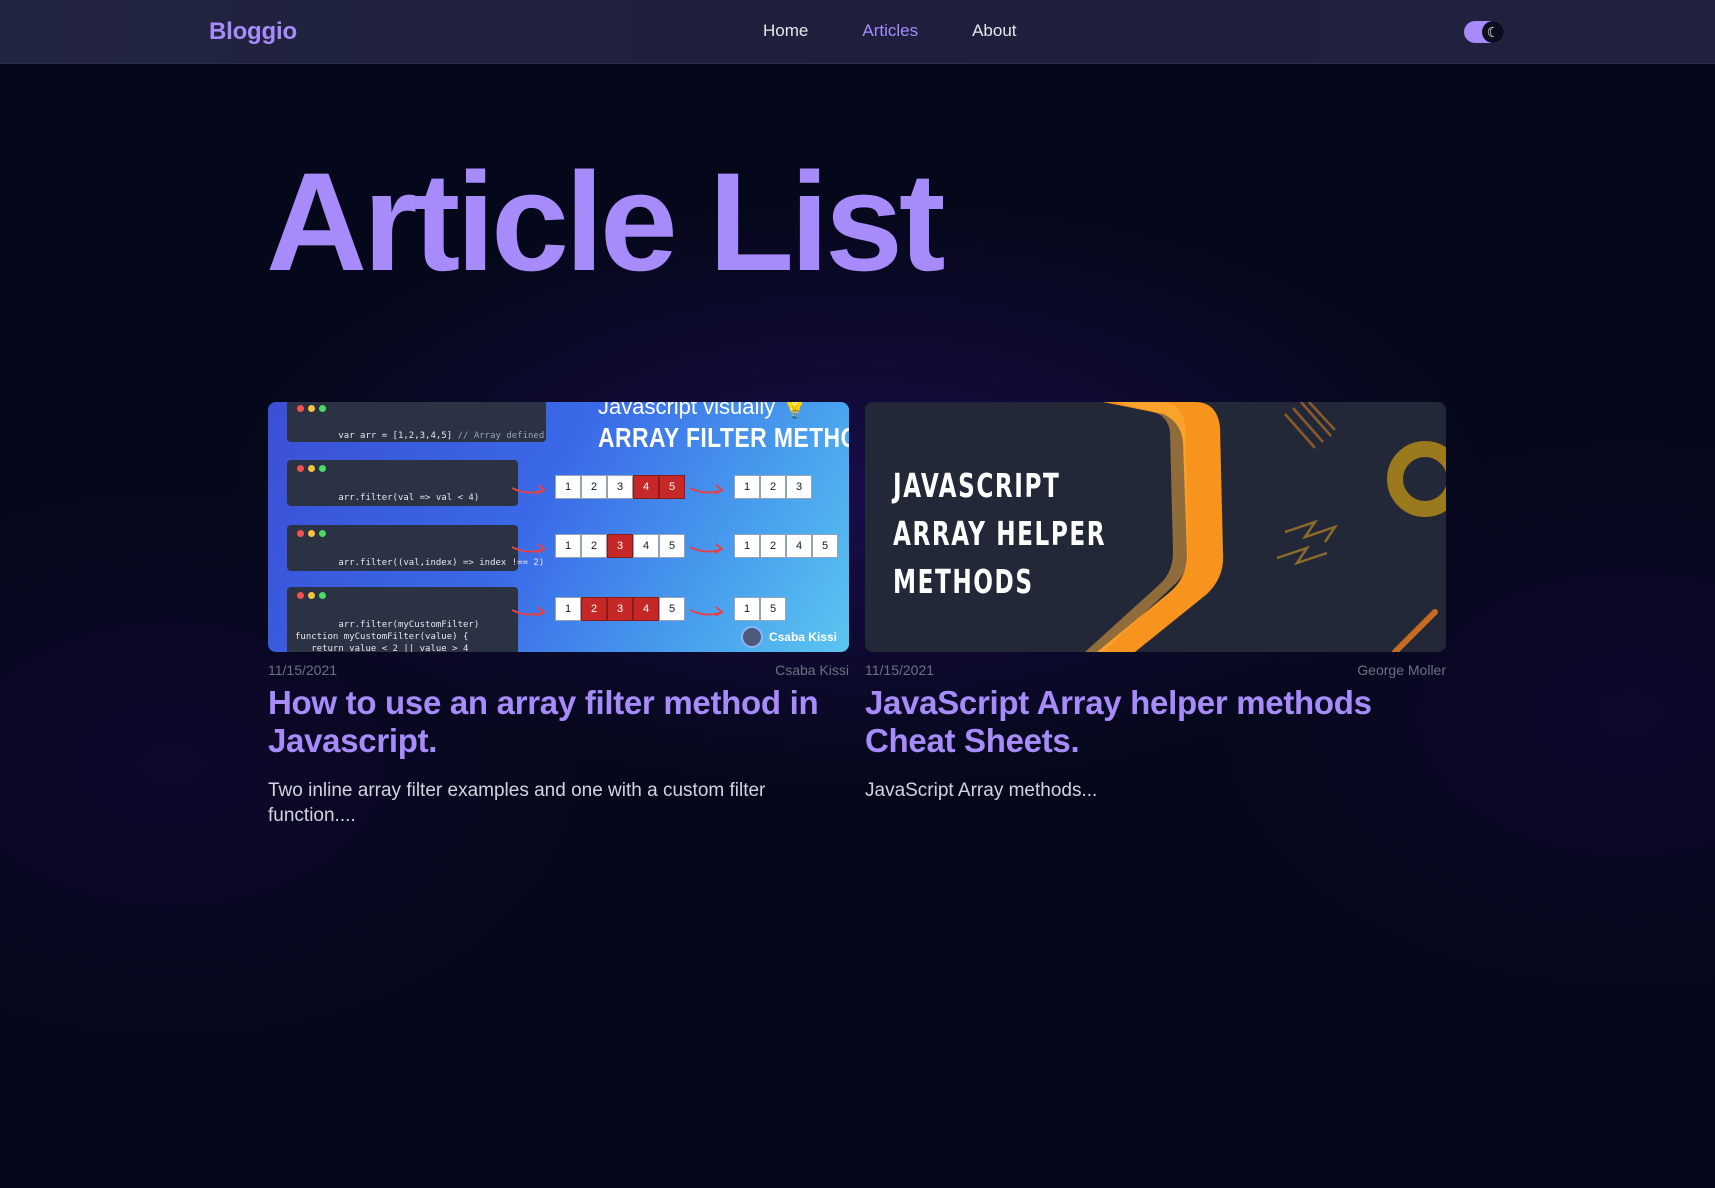 The height and width of the screenshot is (1188, 1715). What do you see at coordinates (802, 637) in the screenshot?
I see `thumbnail-author-name: Csaba Kissi` at bounding box center [802, 637].